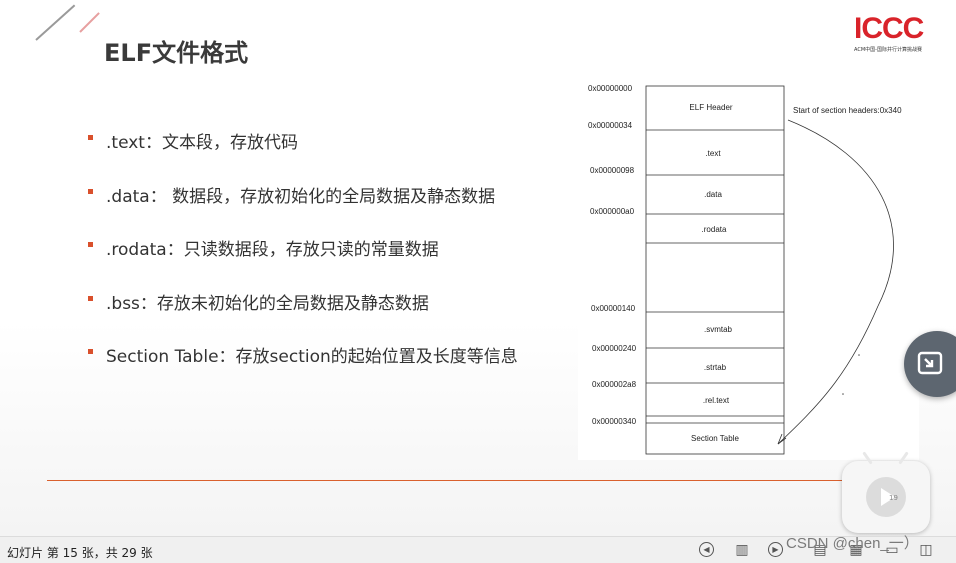 The height and width of the screenshot is (563, 956). What do you see at coordinates (930, 363) in the screenshot?
I see `picture-in-picture-icon` at bounding box center [930, 363].